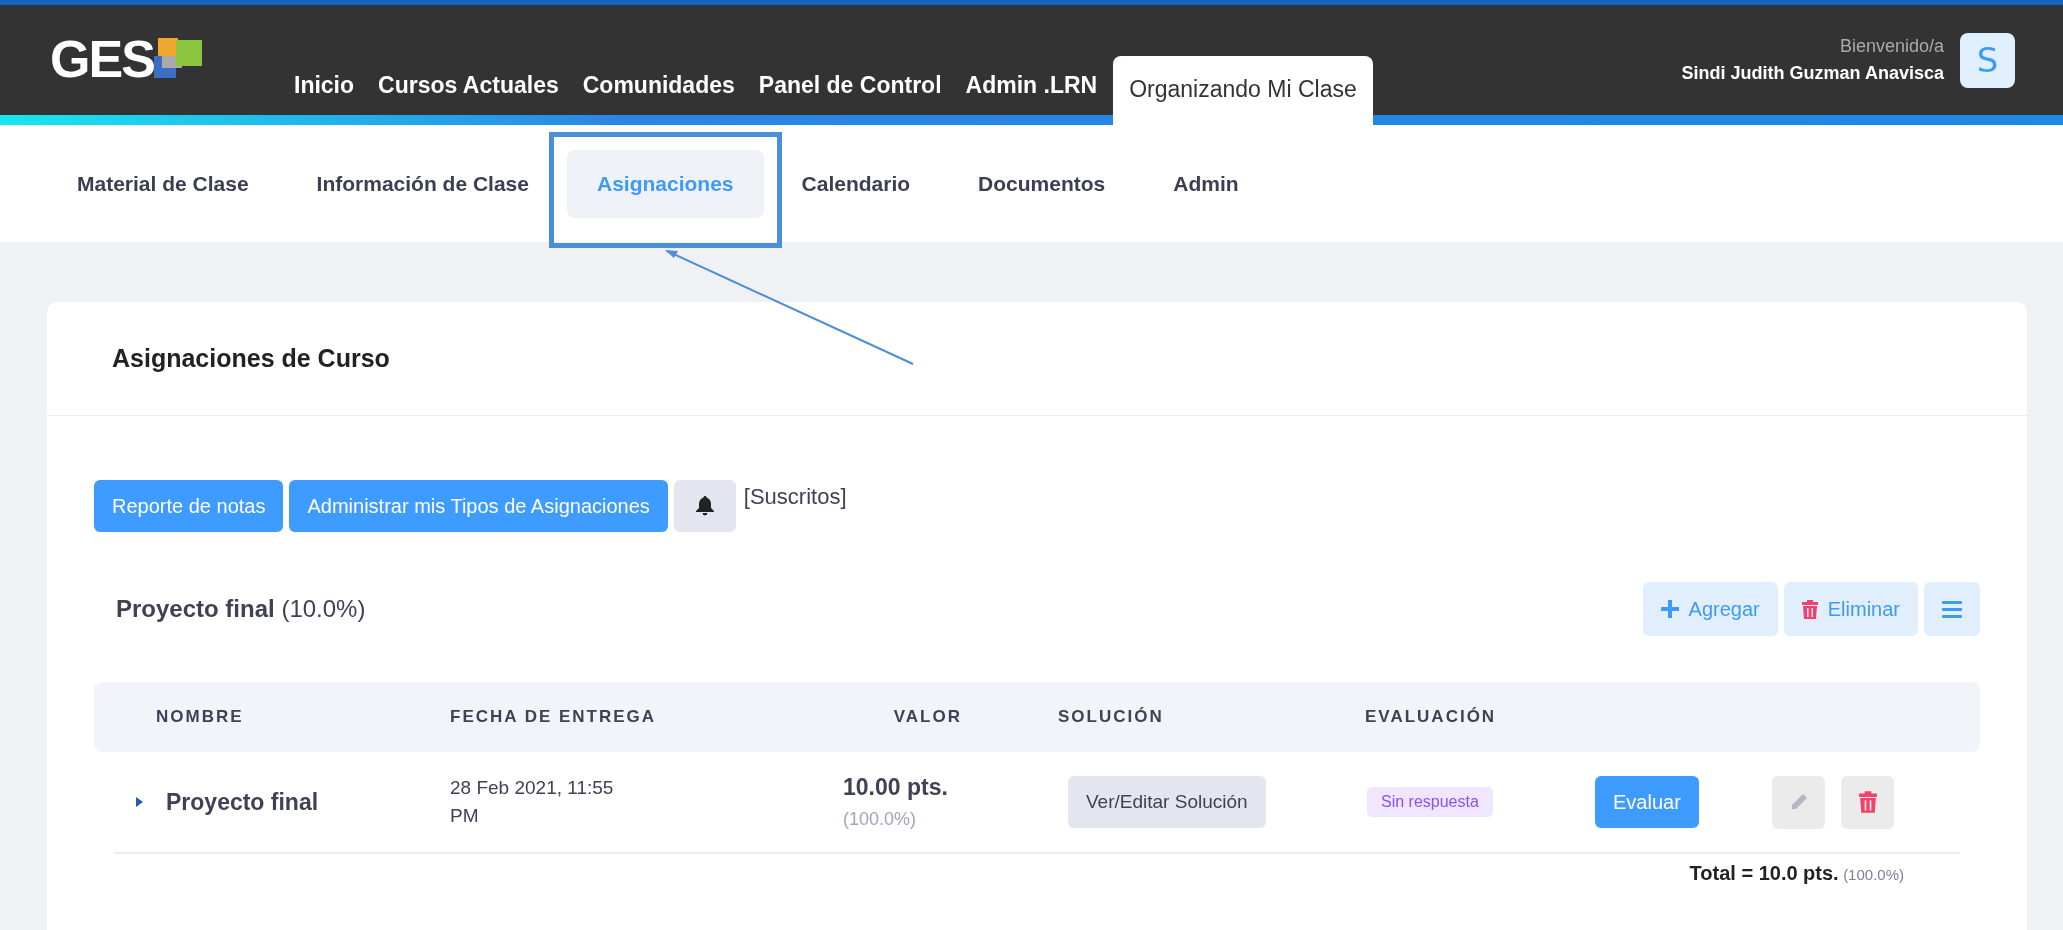 The width and height of the screenshot is (2063, 930). Describe the element at coordinates (200, 717) in the screenshot. I see `column-header: NOMBRE` at that location.